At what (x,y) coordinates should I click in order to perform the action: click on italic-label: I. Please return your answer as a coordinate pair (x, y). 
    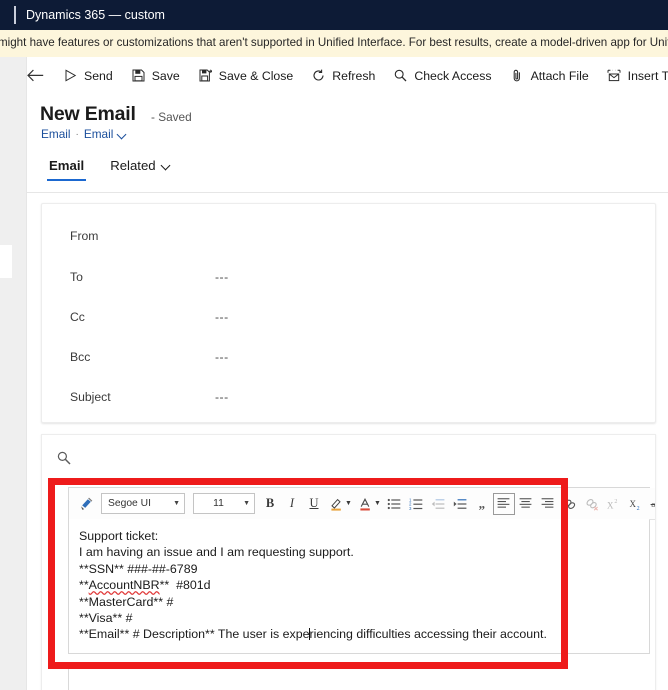
    Looking at the image, I should click on (292, 503).